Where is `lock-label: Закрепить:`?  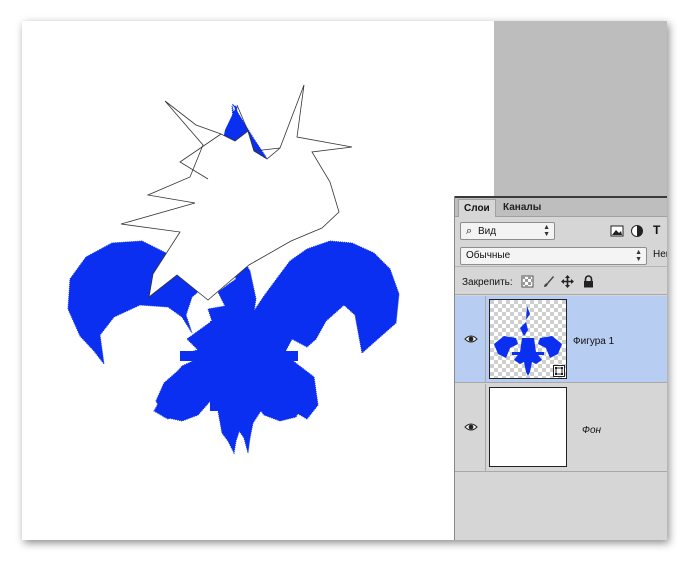 lock-label: Закрепить: is located at coordinates (487, 282).